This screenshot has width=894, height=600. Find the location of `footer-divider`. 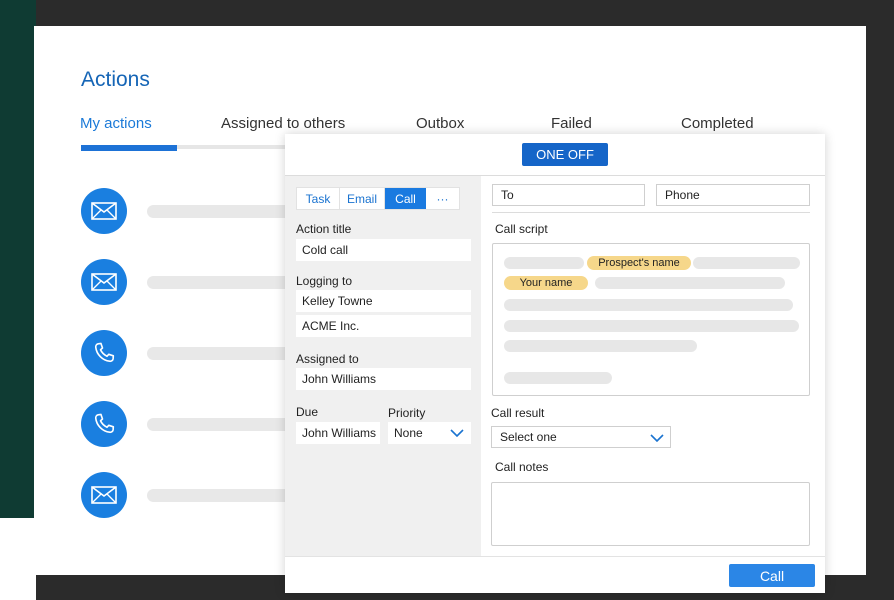

footer-divider is located at coordinates (555, 556).